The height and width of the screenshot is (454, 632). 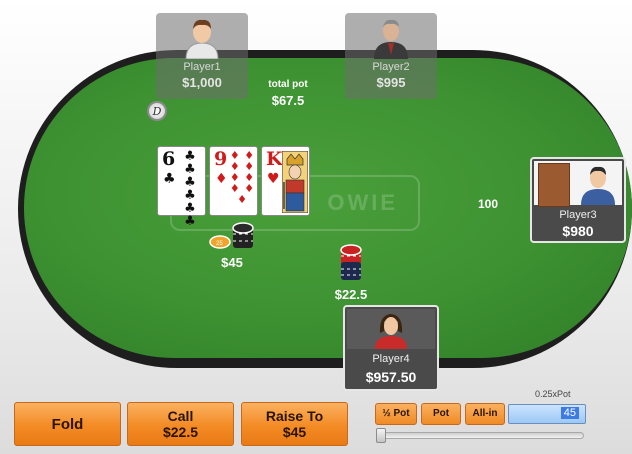 I want to click on player2-name: Player2, so click(x=391, y=67).